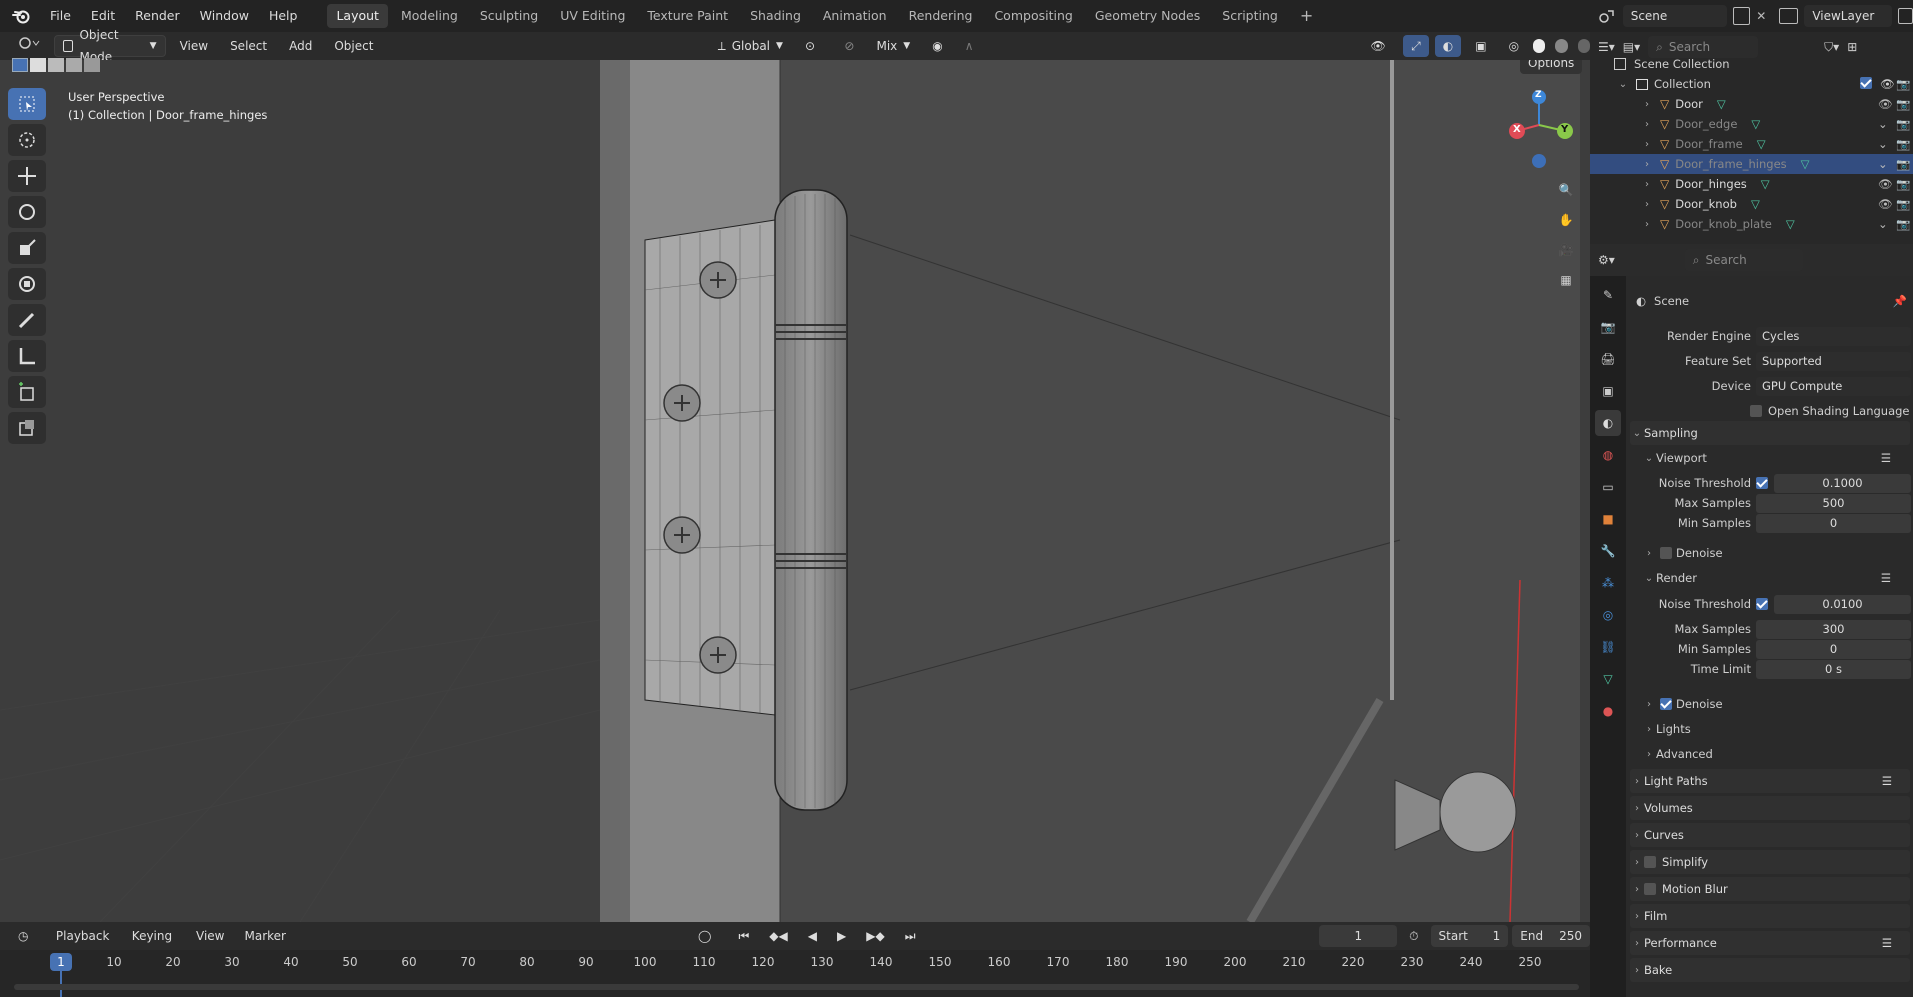 The image size is (1913, 997). Describe the element at coordinates (1608, 583) in the screenshot. I see `particles-tab-icon: ⁂` at that location.